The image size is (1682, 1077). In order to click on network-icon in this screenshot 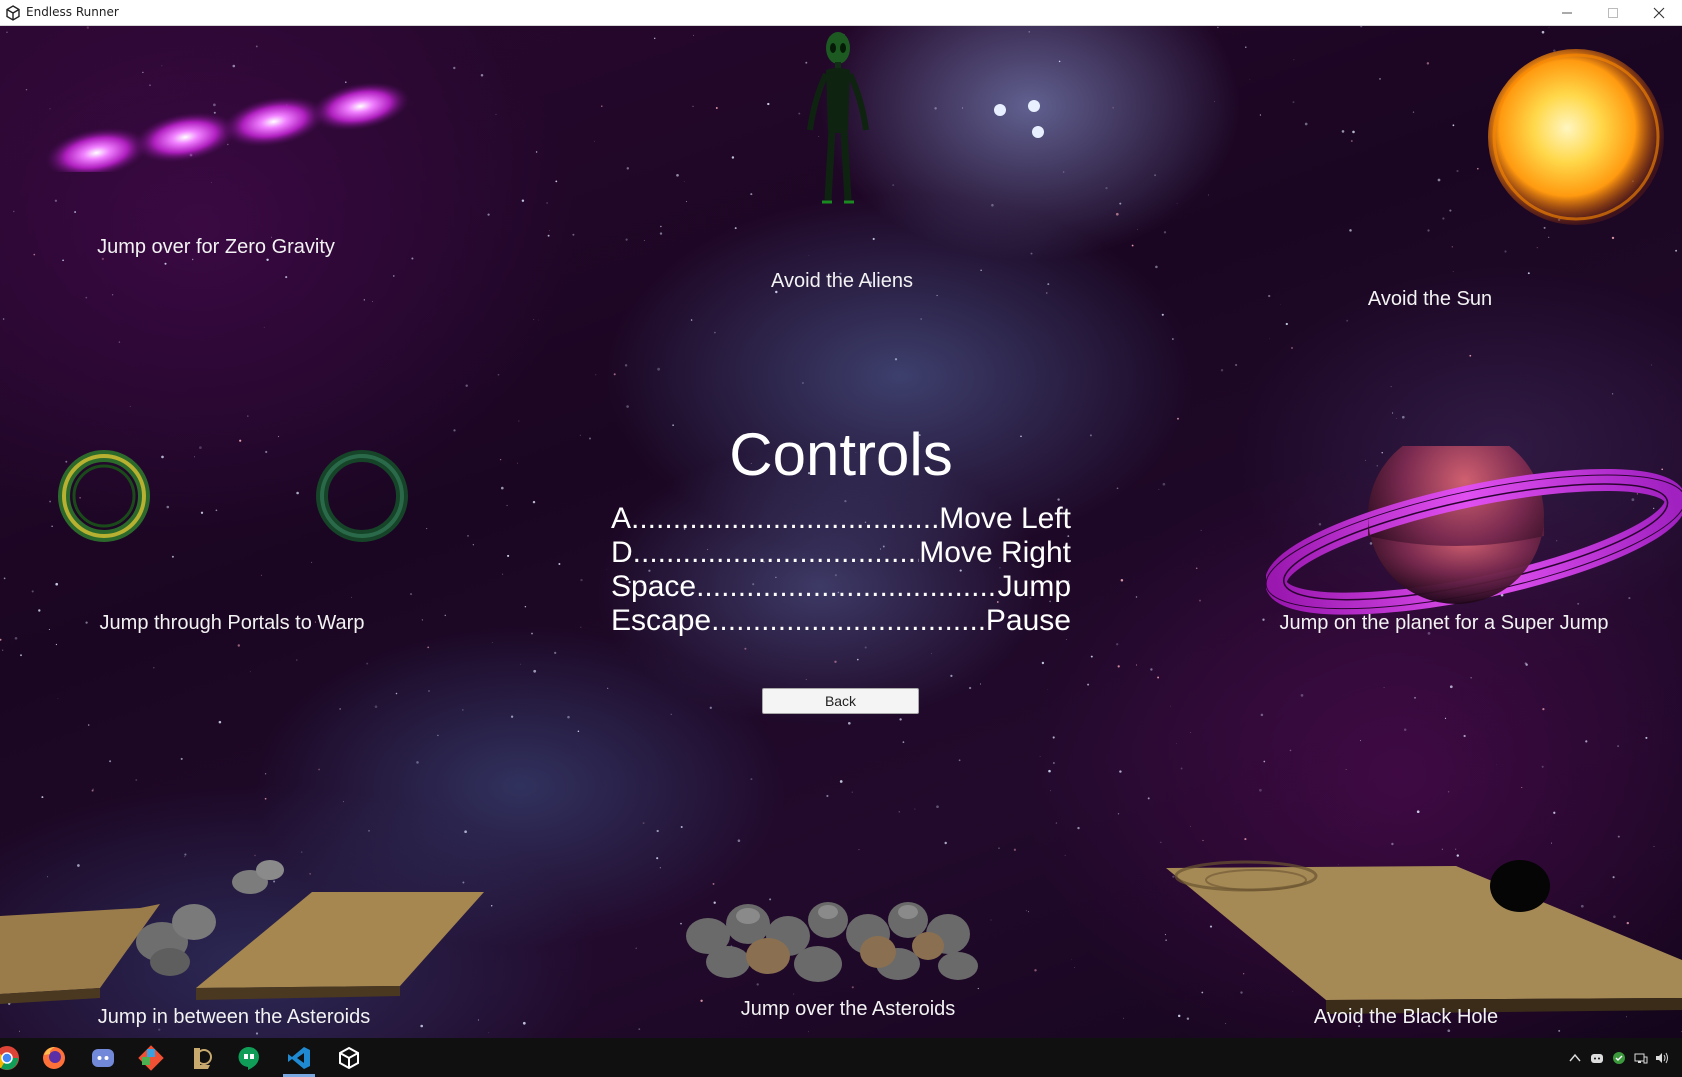, I will do `click(1641, 1058)`.